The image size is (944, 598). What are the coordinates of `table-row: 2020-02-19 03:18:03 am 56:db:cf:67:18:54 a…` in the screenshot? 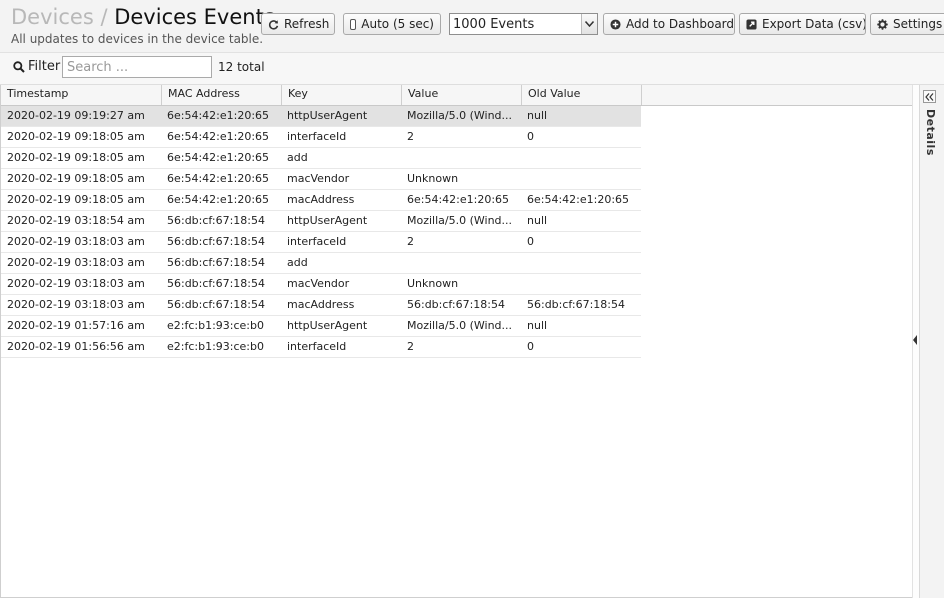 It's located at (321, 263).